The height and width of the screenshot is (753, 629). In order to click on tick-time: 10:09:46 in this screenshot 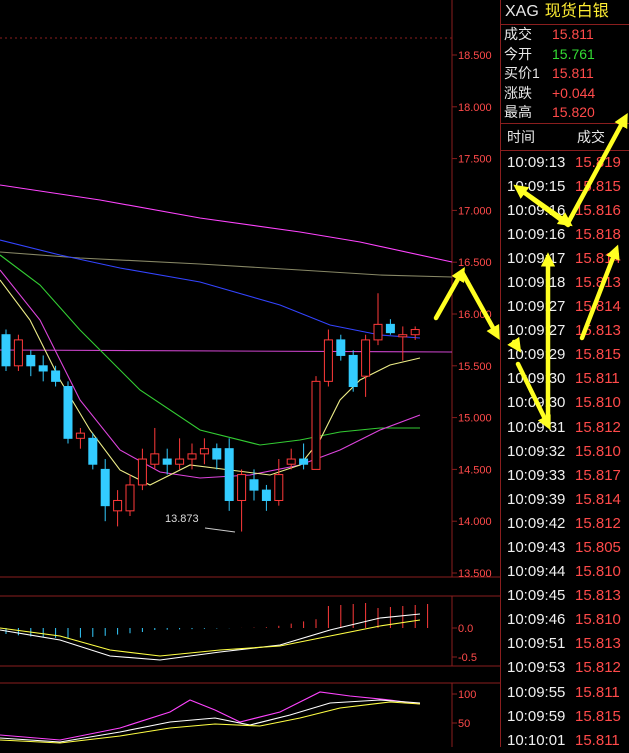, I will do `click(536, 620)`.